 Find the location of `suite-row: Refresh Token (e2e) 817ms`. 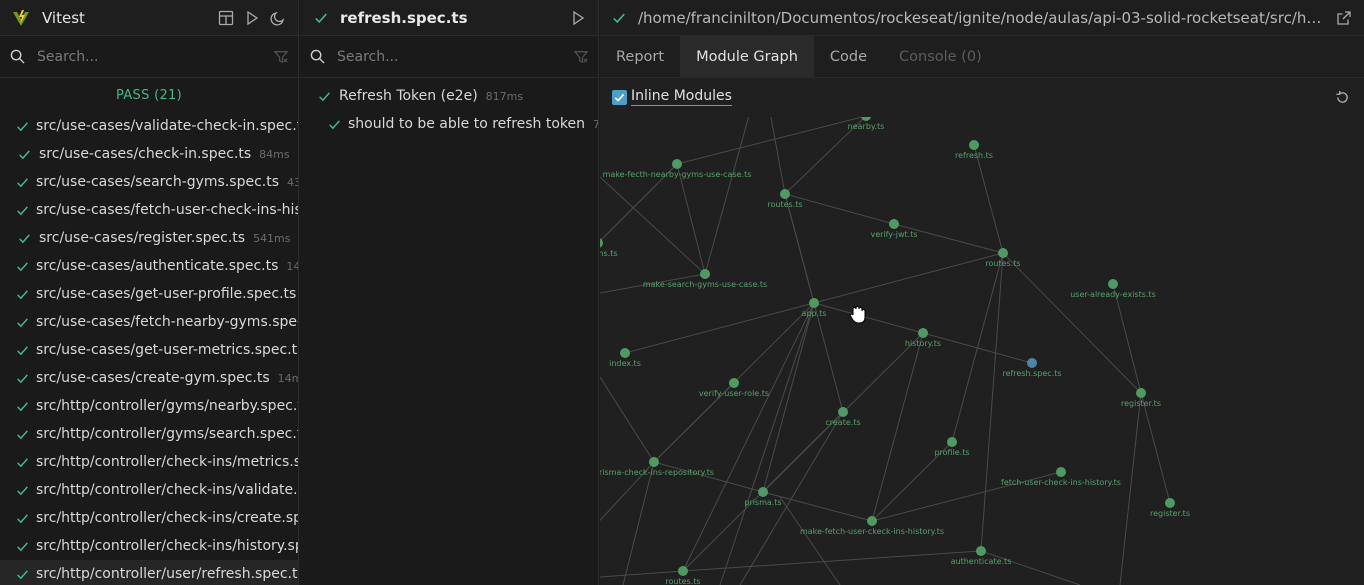

suite-row: Refresh Token (e2e) 817ms is located at coordinates (449, 96).